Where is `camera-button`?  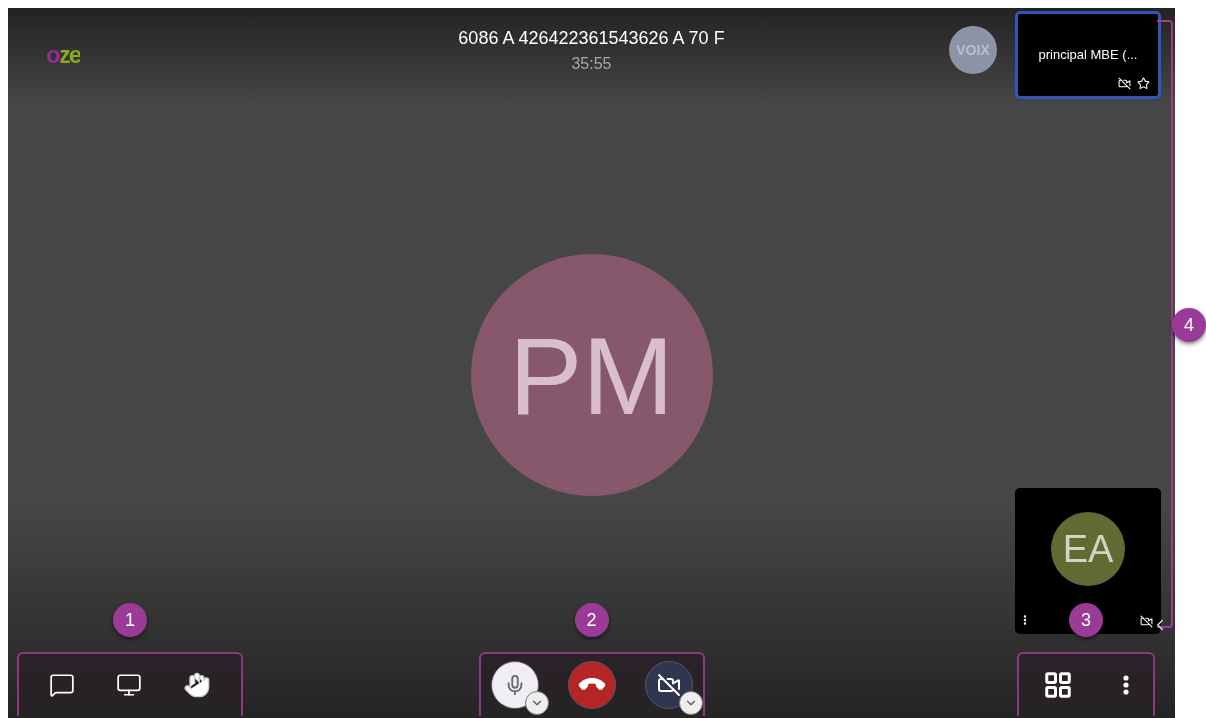 camera-button is located at coordinates (668, 685).